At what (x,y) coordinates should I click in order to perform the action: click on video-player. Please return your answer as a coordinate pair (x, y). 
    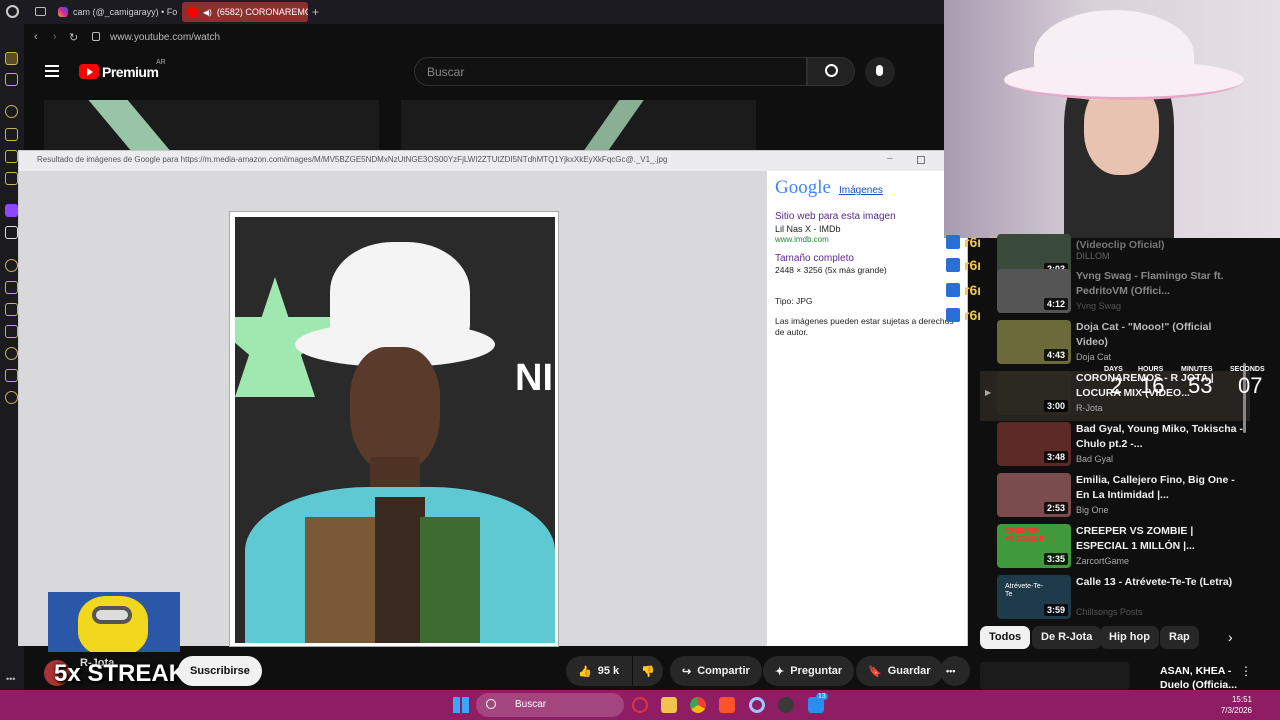
    Looking at the image, I should click on (400, 125).